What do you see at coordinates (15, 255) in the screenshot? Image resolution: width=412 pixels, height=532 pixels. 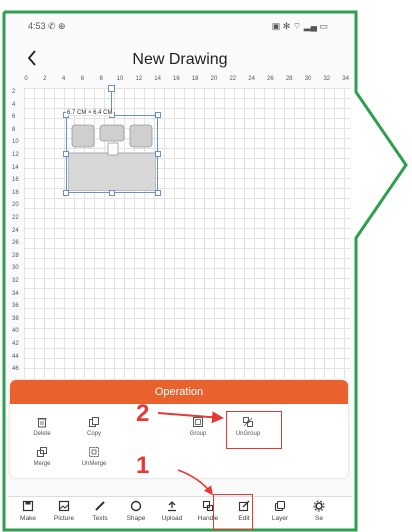 I see `ruler-left-tick: 28` at bounding box center [15, 255].